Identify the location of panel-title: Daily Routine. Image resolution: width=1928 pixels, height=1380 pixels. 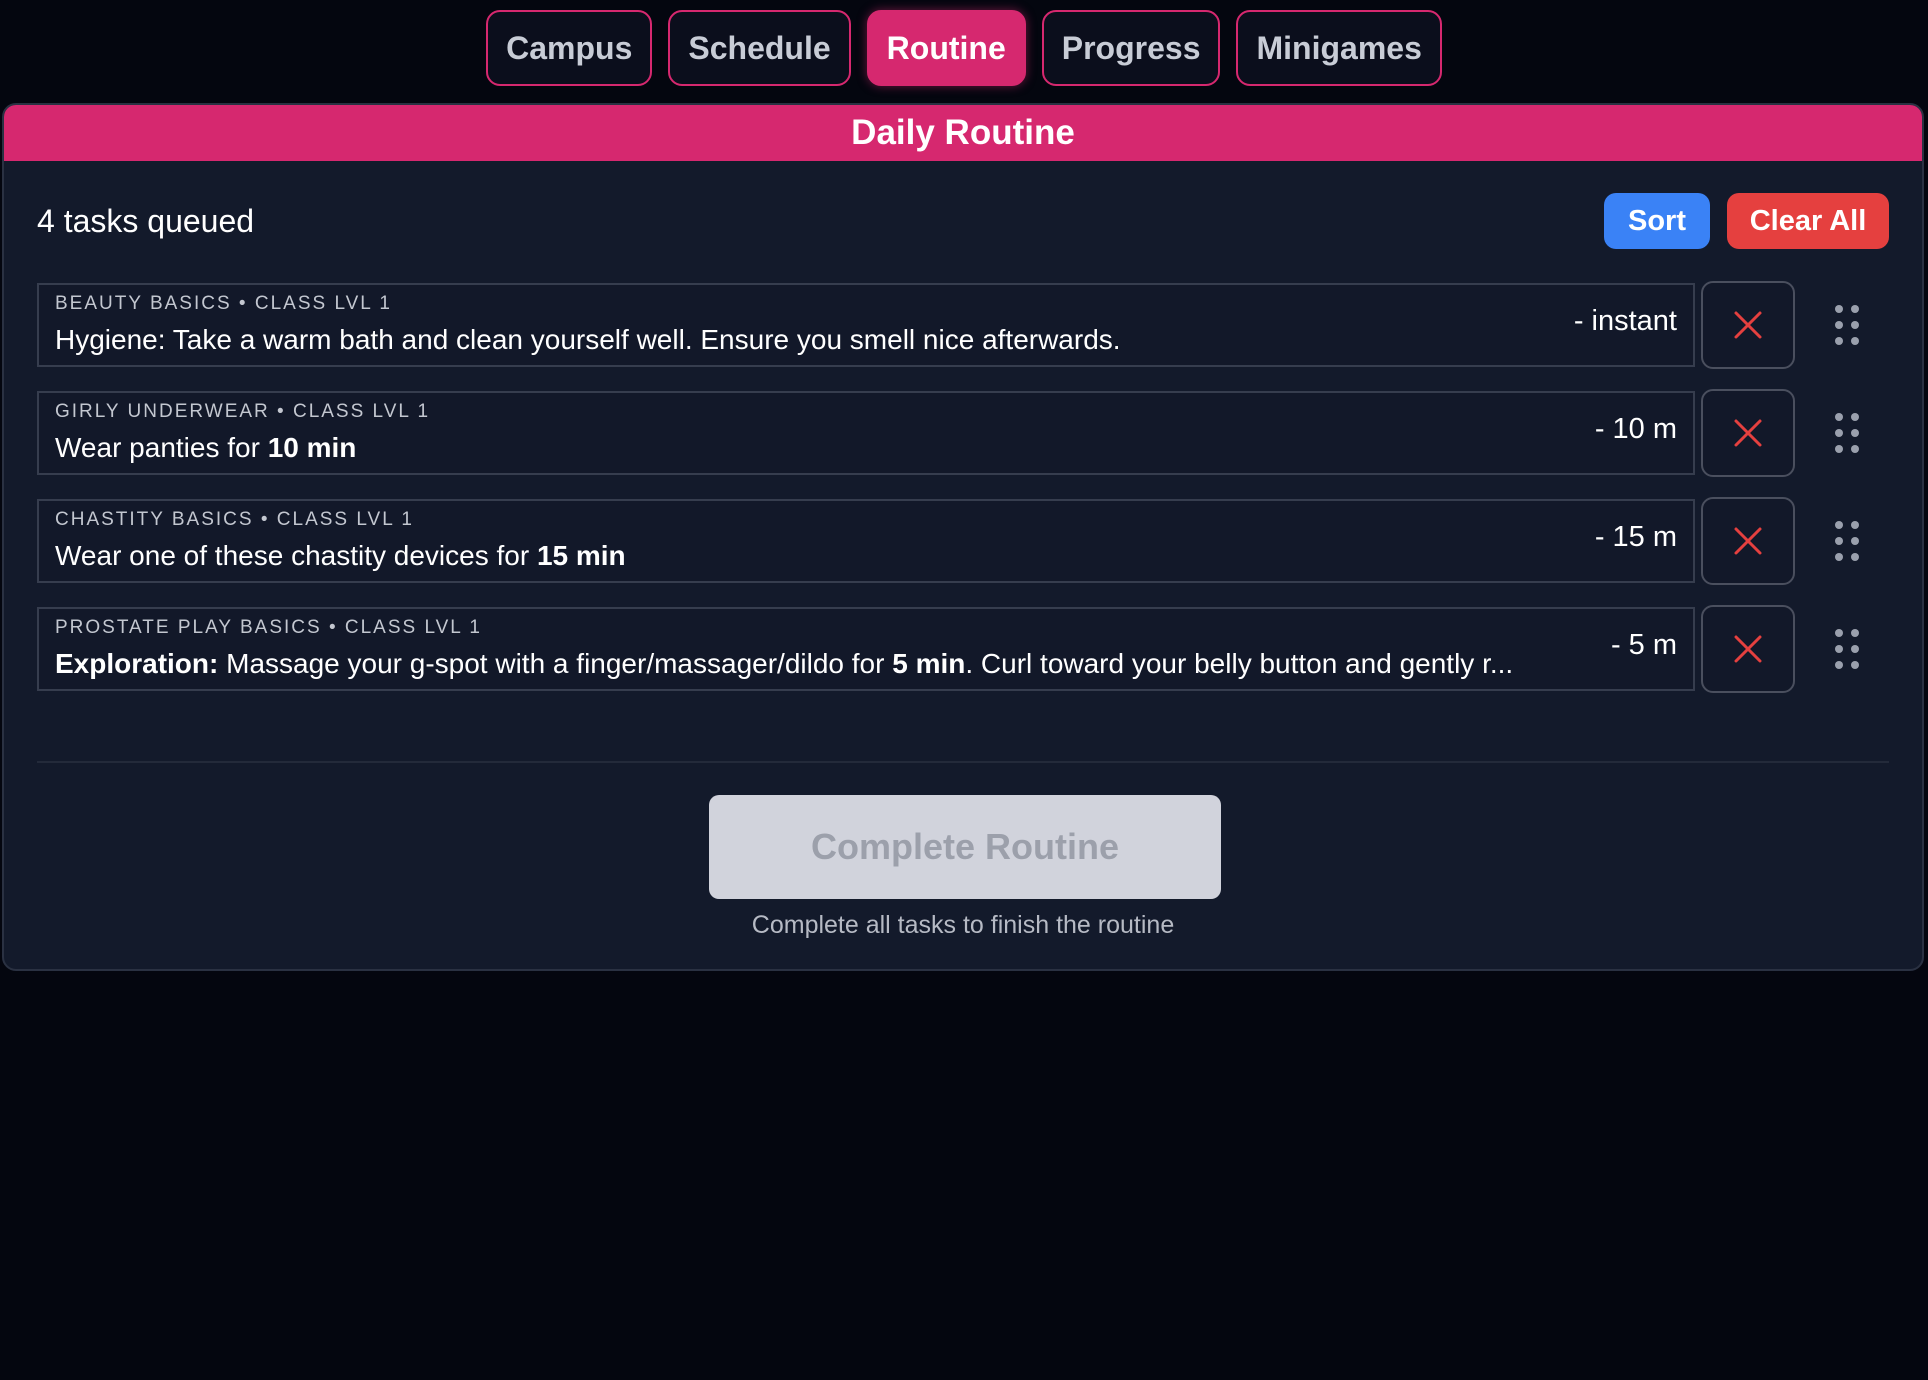
(963, 133).